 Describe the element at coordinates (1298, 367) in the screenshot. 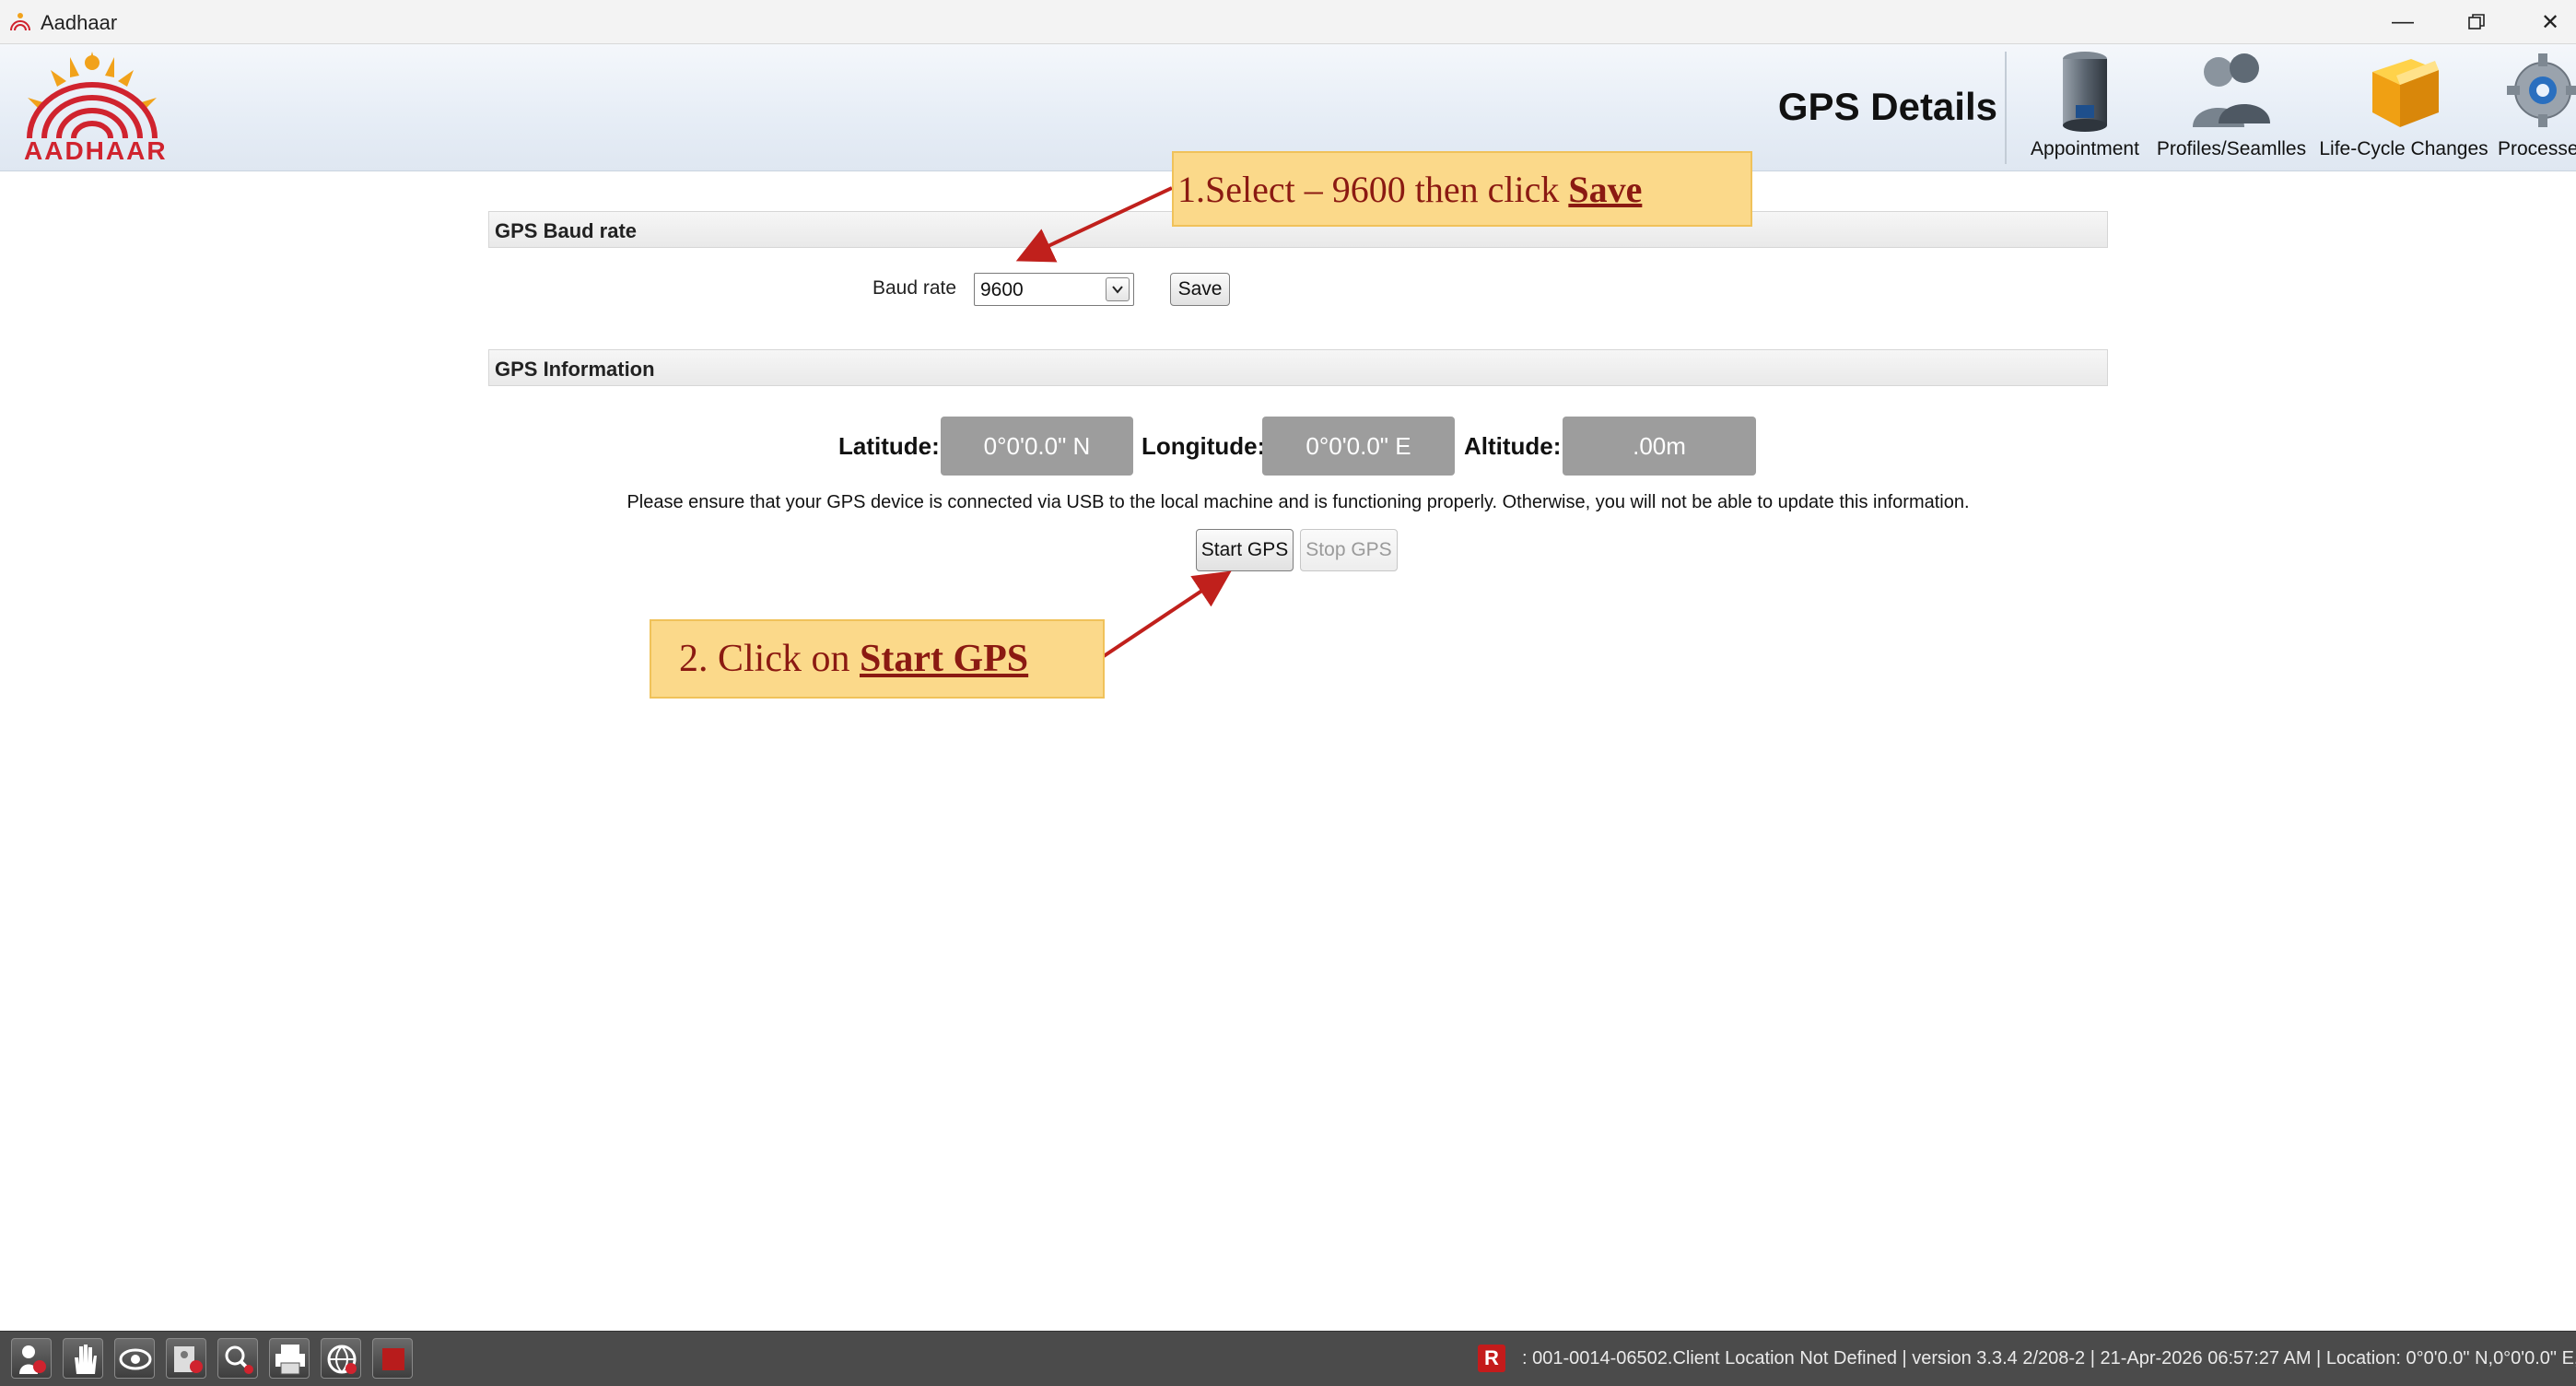

I see `gps-information-section-header: GPS Information` at that location.